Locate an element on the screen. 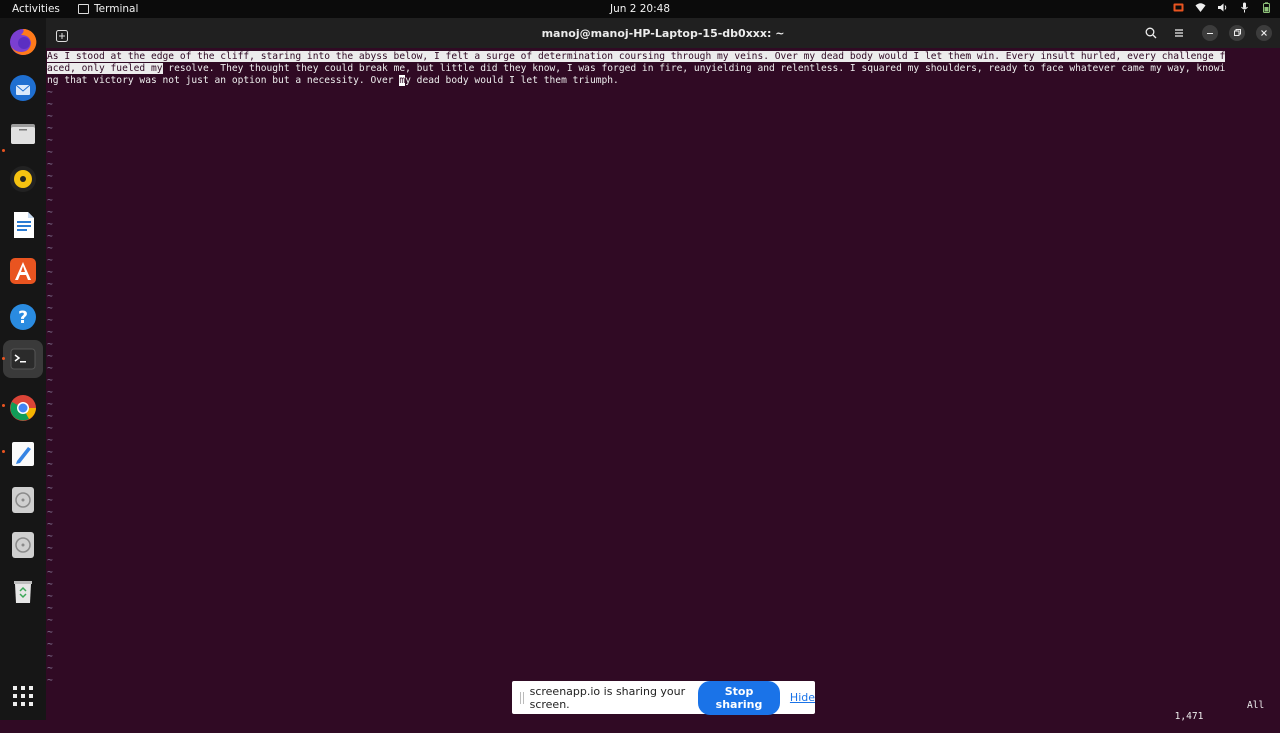  app-menu-label: Terminal is located at coordinates (116, 9).